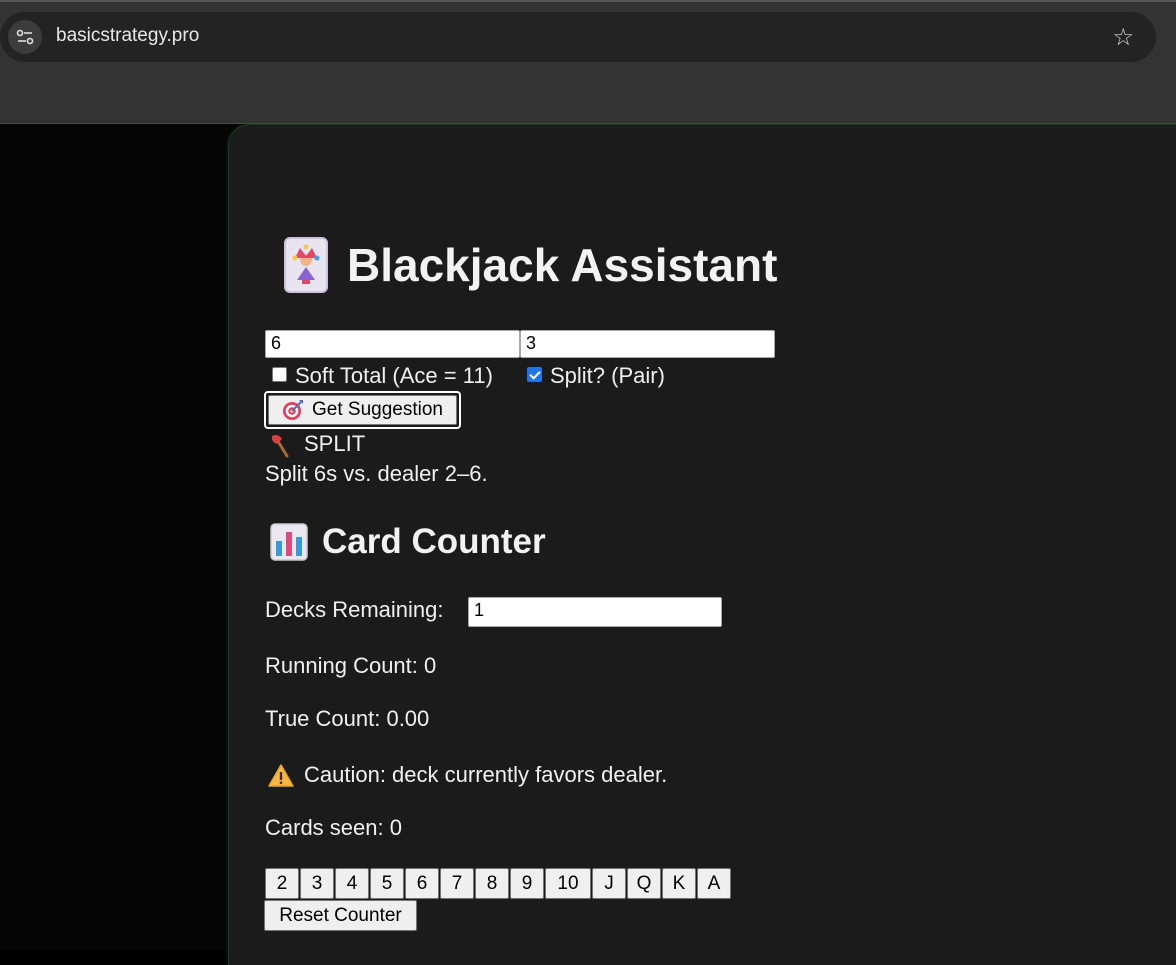 The image size is (1176, 965). I want to click on card-button-q: Q, so click(644, 883).